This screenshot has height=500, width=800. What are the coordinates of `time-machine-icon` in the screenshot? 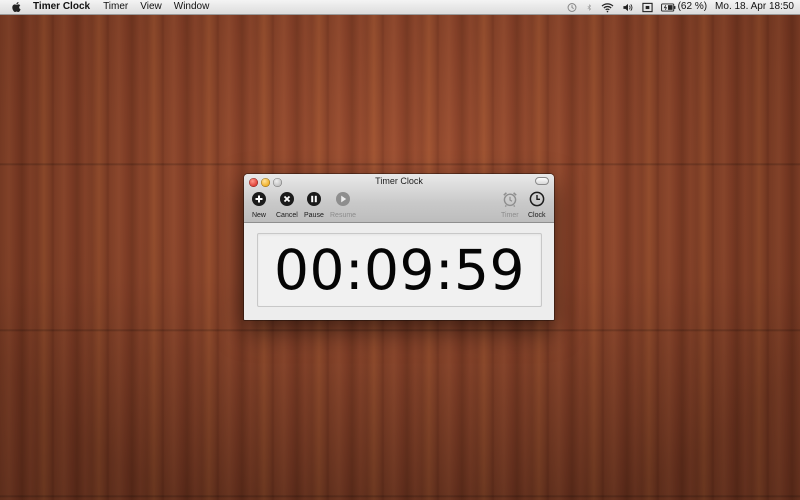 It's located at (572, 7).